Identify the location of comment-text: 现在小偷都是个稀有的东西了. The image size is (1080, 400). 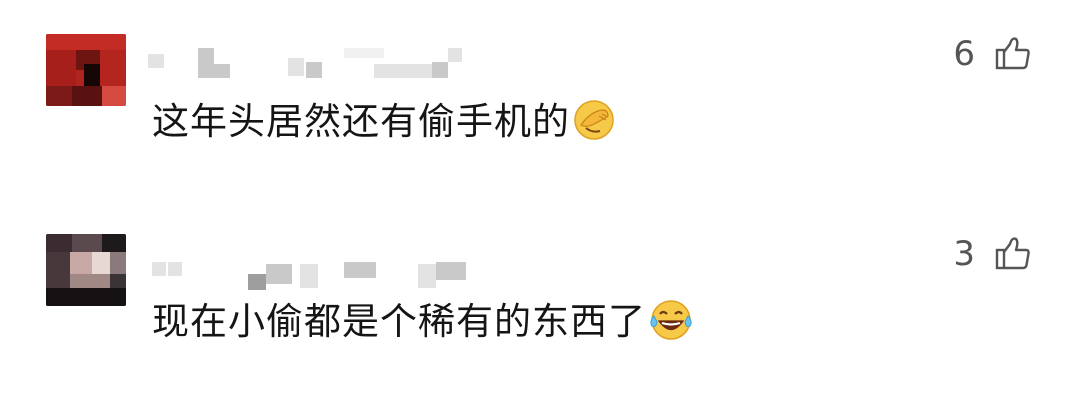
(423, 326).